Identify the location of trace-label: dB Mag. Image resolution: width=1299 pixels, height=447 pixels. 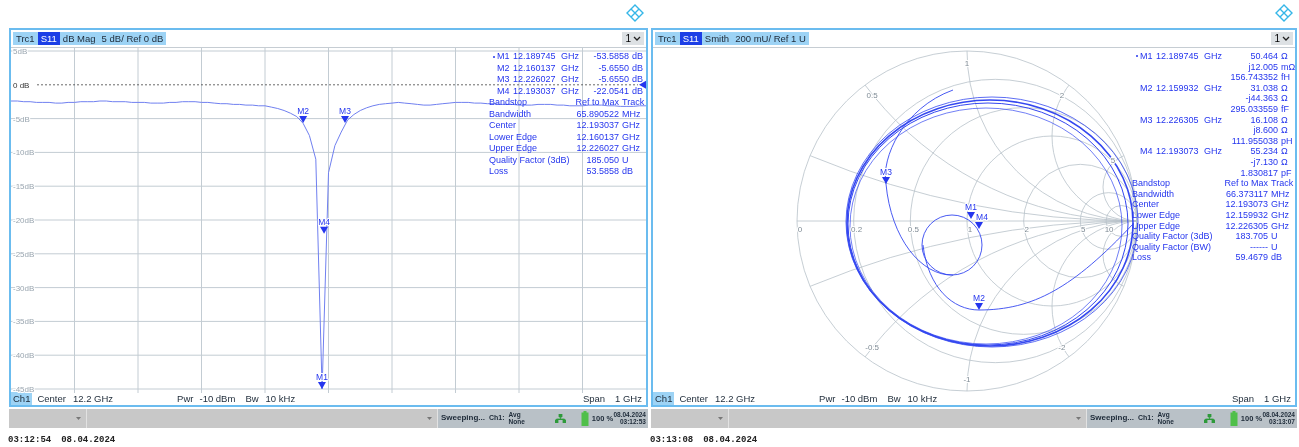
(79, 38).